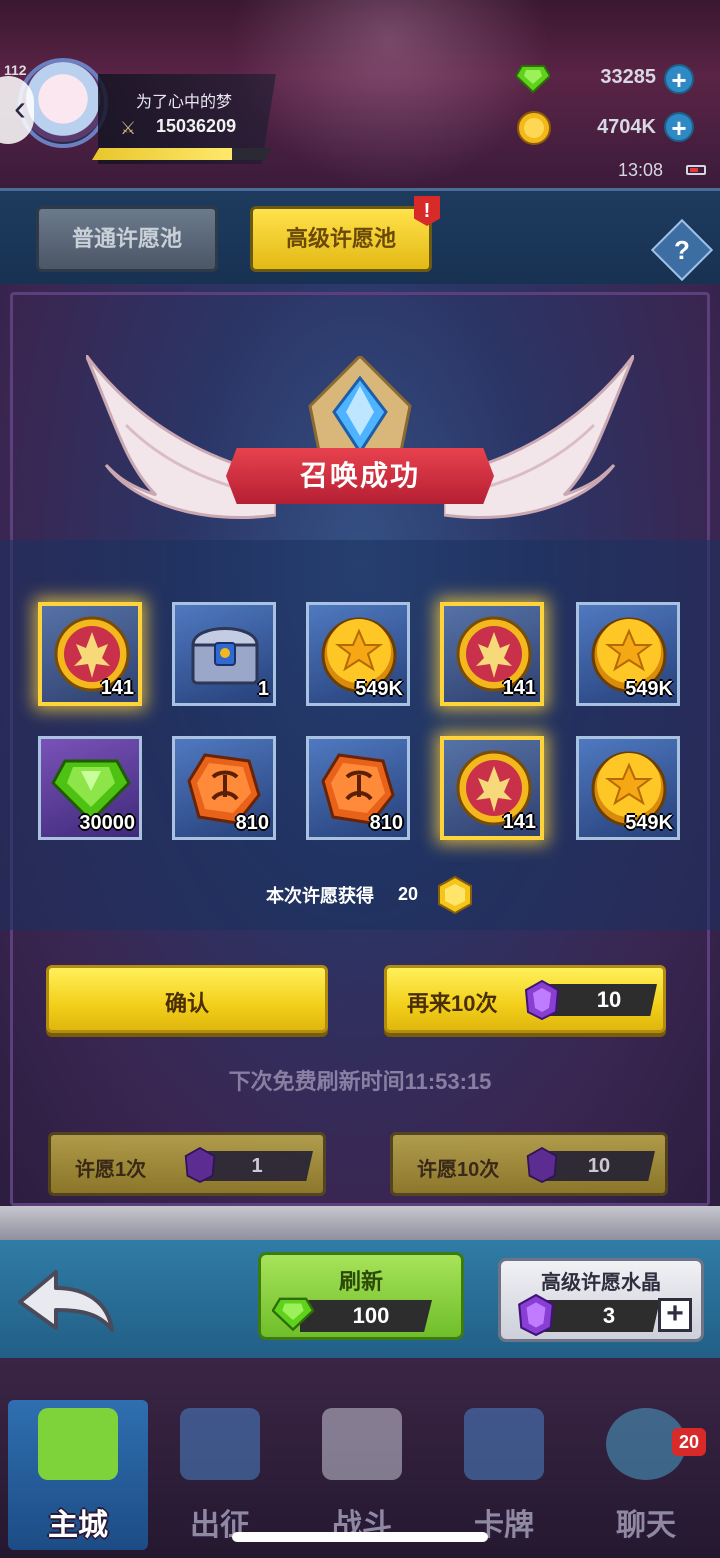  What do you see at coordinates (455, 895) in the screenshot?
I see `yellow-gem-icon` at bounding box center [455, 895].